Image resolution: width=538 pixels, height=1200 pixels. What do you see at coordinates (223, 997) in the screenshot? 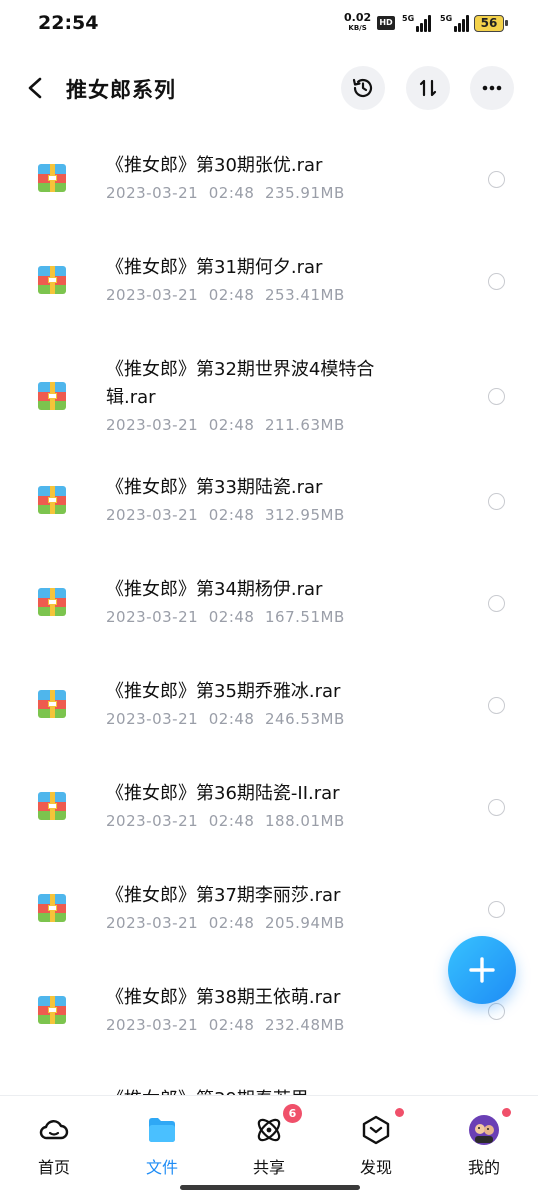
I see `file-name: 《推女郎》第38期王依萌.rar` at bounding box center [223, 997].